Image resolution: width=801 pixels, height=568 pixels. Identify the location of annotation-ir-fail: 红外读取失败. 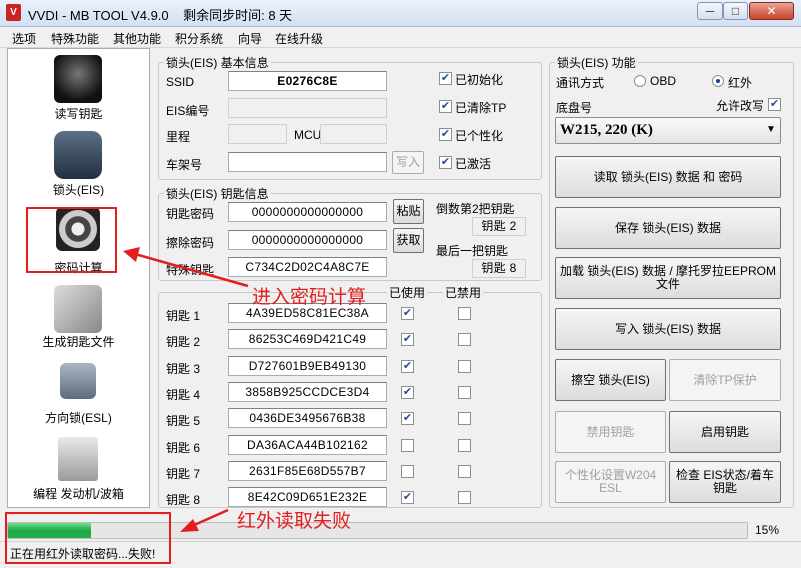
(294, 521).